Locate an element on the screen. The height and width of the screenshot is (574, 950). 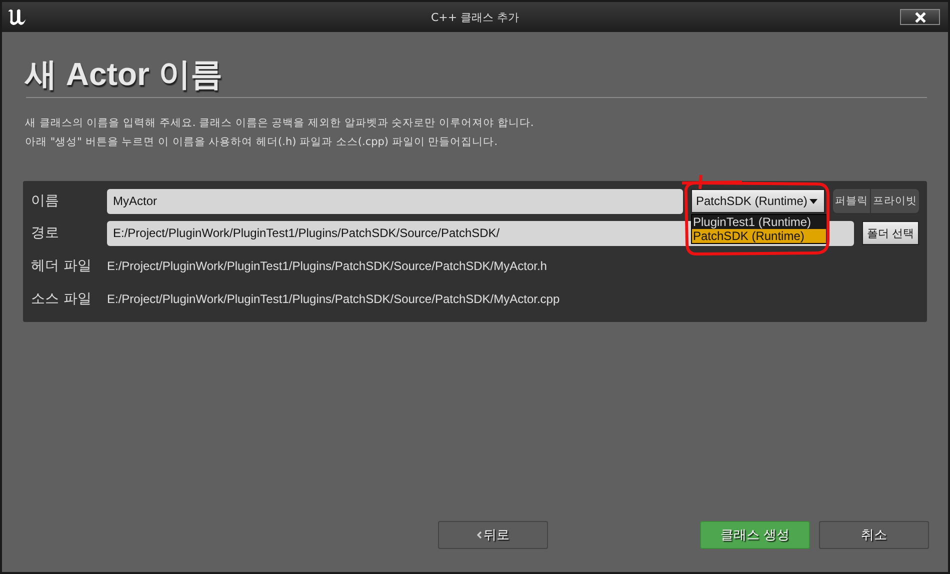
back-button: 뒤로 is located at coordinates (493, 535).